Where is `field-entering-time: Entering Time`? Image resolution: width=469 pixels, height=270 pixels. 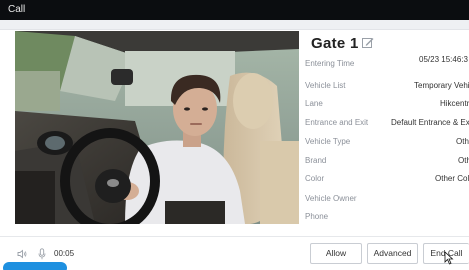 field-entering-time: Entering Time is located at coordinates (387, 68).